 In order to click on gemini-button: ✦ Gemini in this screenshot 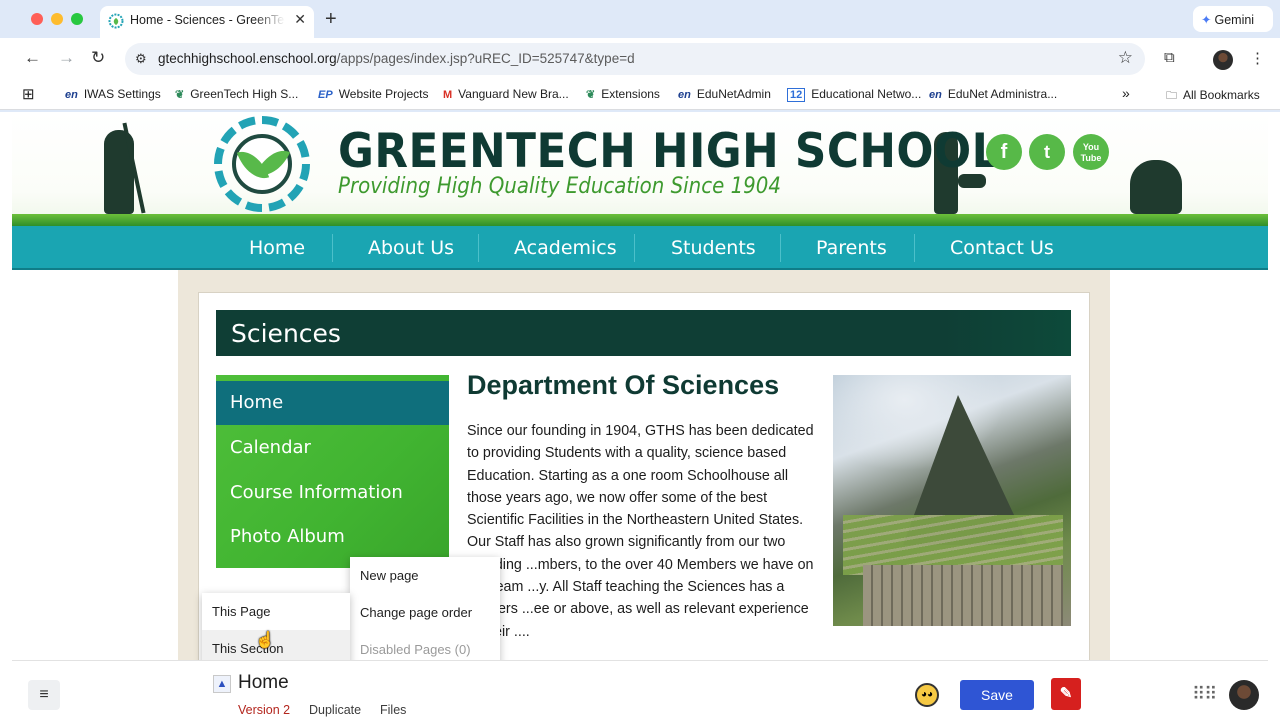, I will do `click(1233, 19)`.